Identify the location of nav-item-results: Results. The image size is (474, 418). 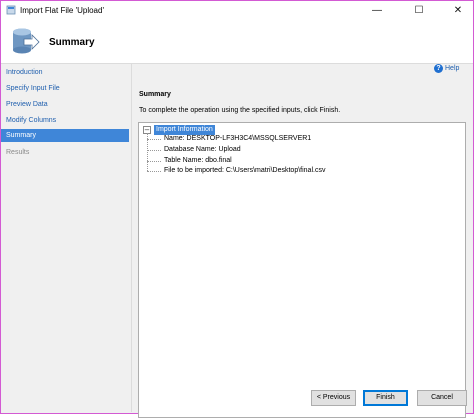
(18, 152).